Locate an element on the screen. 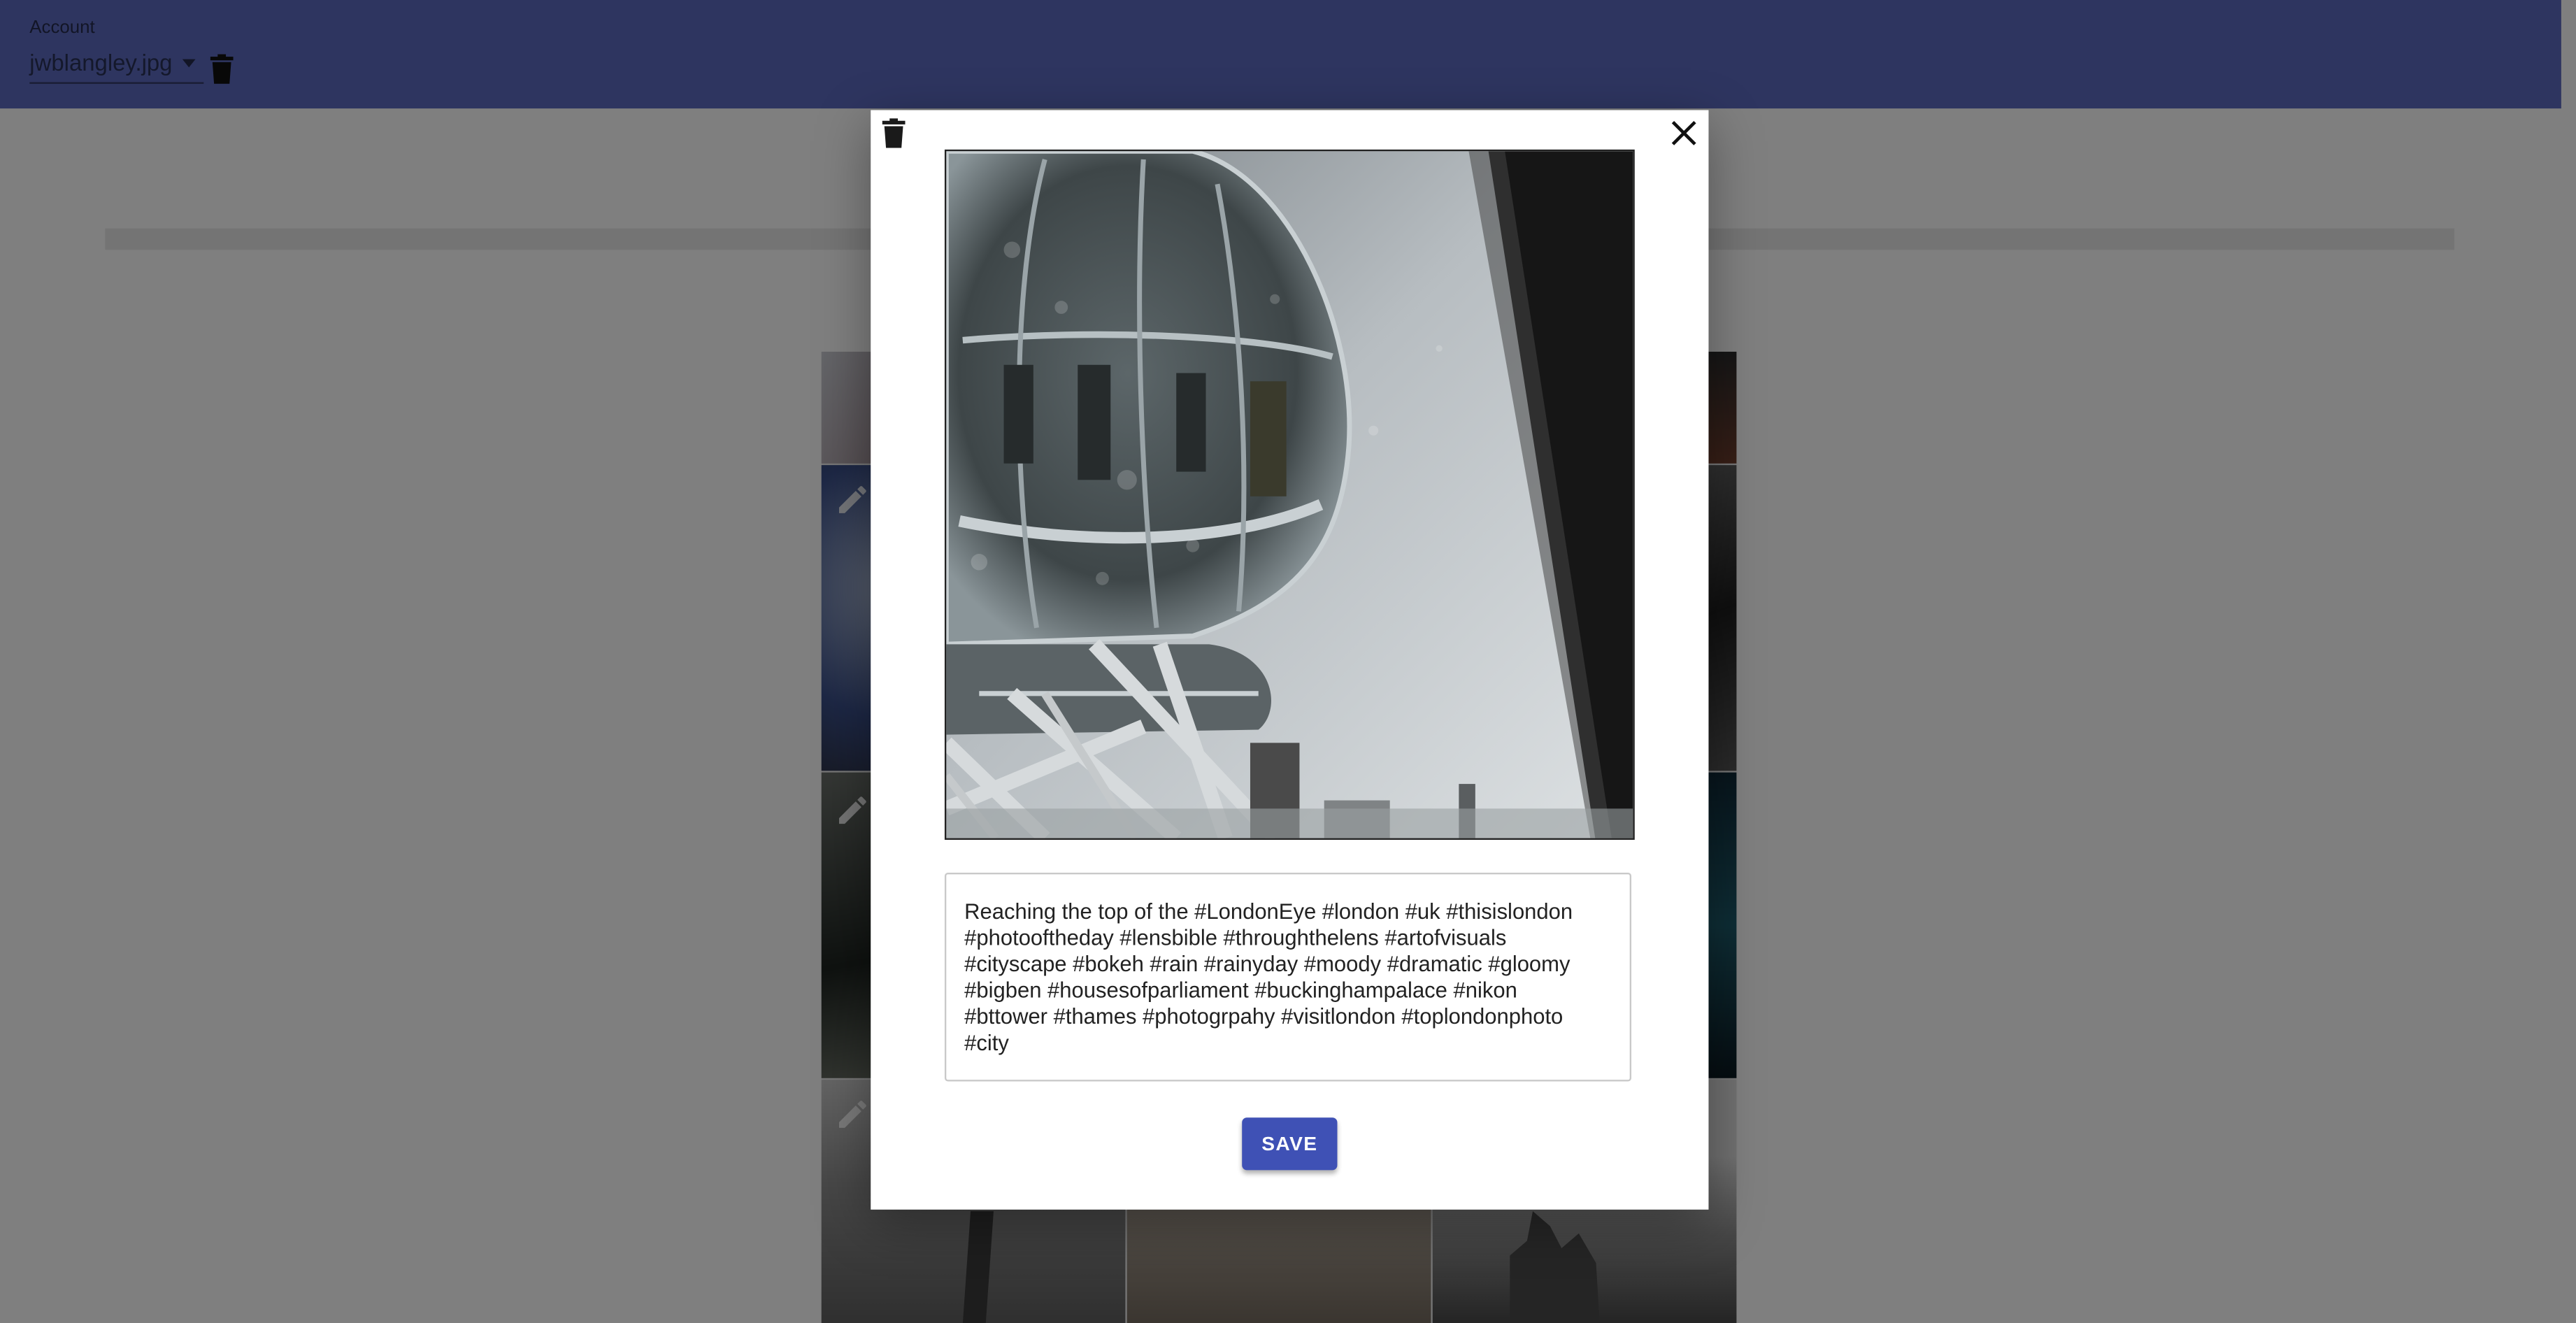 The height and width of the screenshot is (1323, 2576). close-icon is located at coordinates (1683, 133).